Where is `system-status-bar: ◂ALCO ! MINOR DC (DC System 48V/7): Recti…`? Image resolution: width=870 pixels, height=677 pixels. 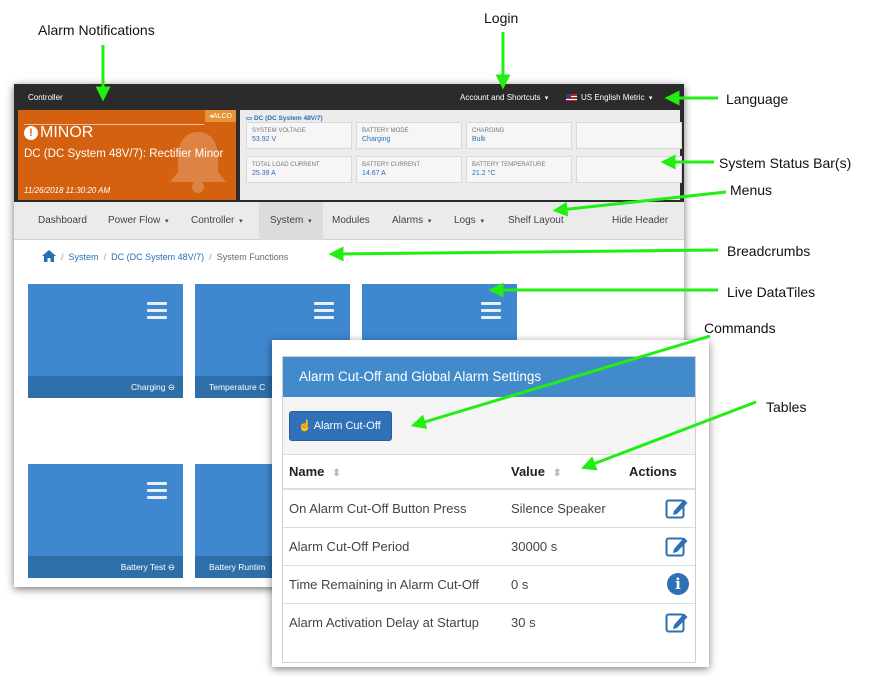
system-status-bar: ◂ALCO ! MINOR DC (DC System 48V/7): Recti… is located at coordinates (349, 156).